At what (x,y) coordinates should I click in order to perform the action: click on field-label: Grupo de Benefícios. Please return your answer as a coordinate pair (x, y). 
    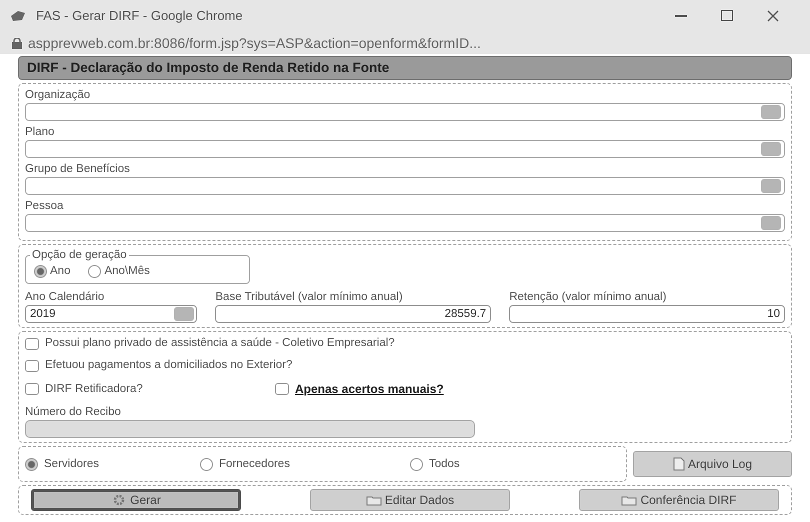
    Looking at the image, I should click on (78, 170).